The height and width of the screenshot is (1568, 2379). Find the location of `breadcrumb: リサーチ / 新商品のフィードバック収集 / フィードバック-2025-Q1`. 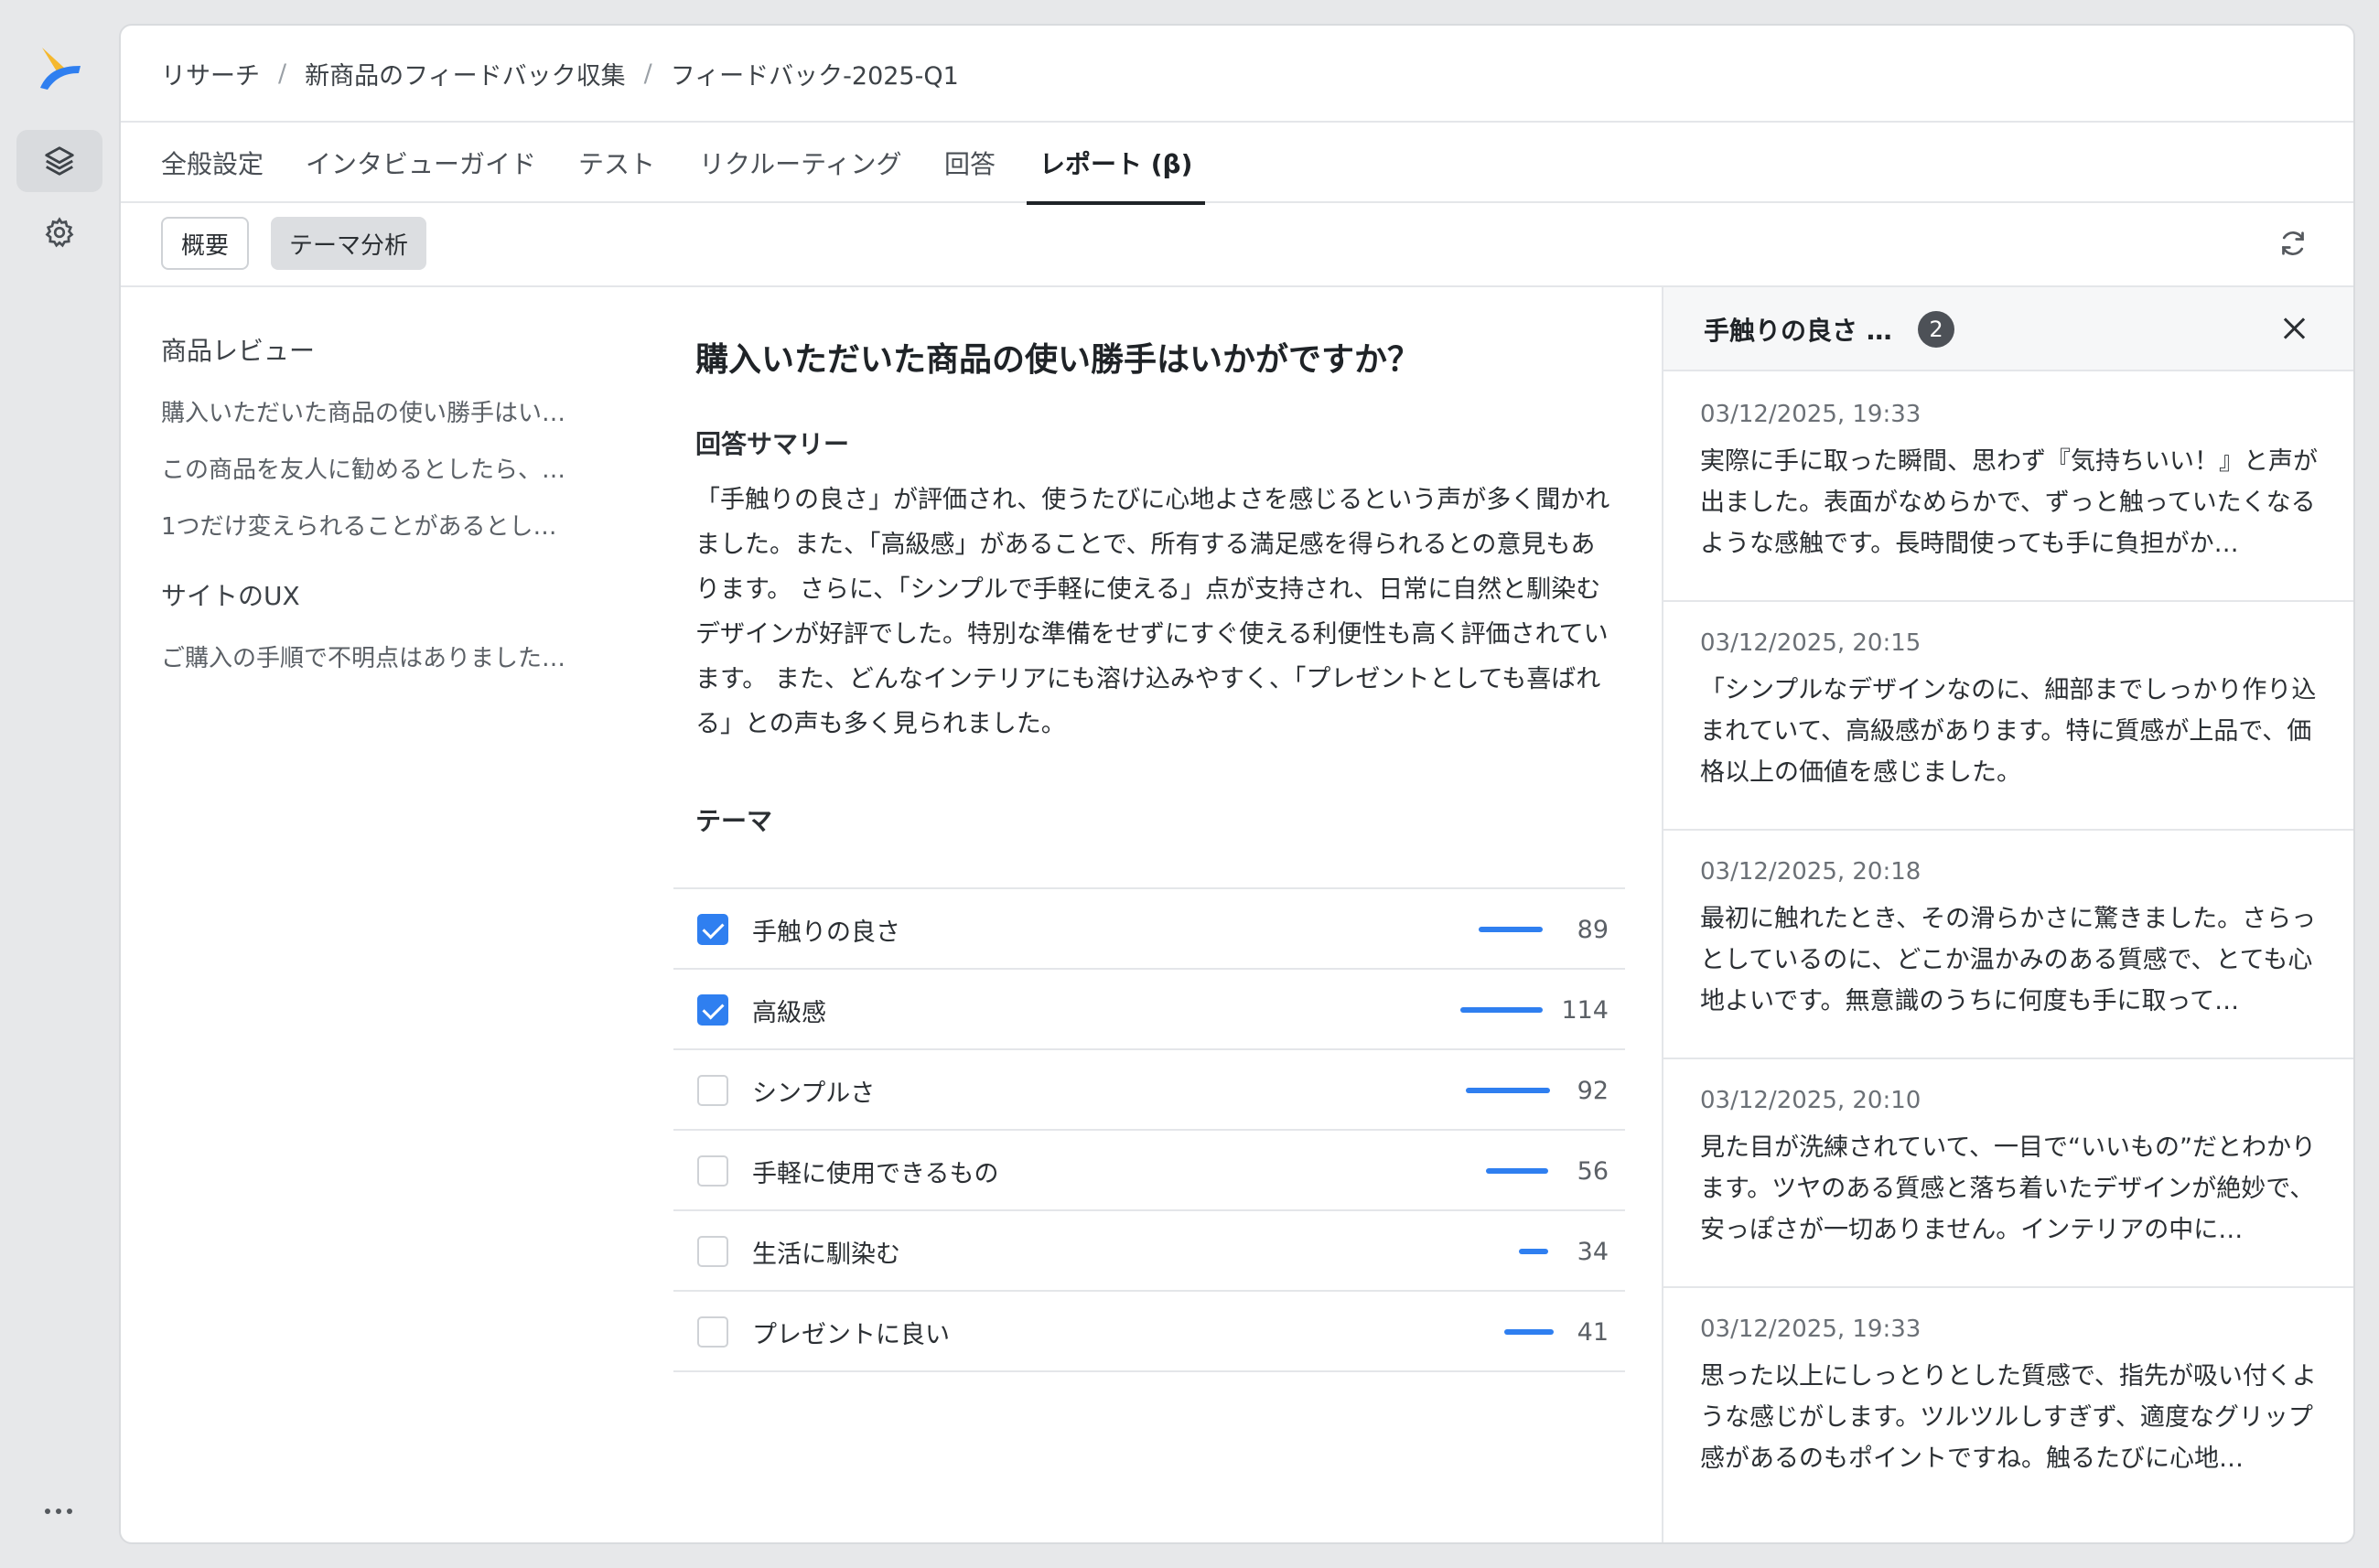

breadcrumb: リサーチ / 新商品のフィードバック収集 / フィードバック-2025-Q1 is located at coordinates (560, 73).